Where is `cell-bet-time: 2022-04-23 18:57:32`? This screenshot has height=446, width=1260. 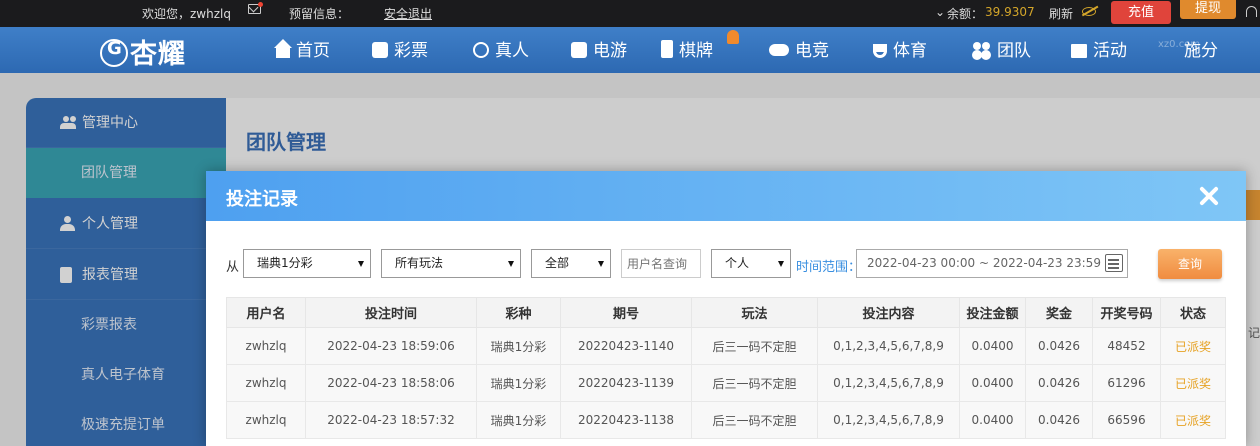
cell-bet-time: 2022-04-23 18:57:32 is located at coordinates (391, 420).